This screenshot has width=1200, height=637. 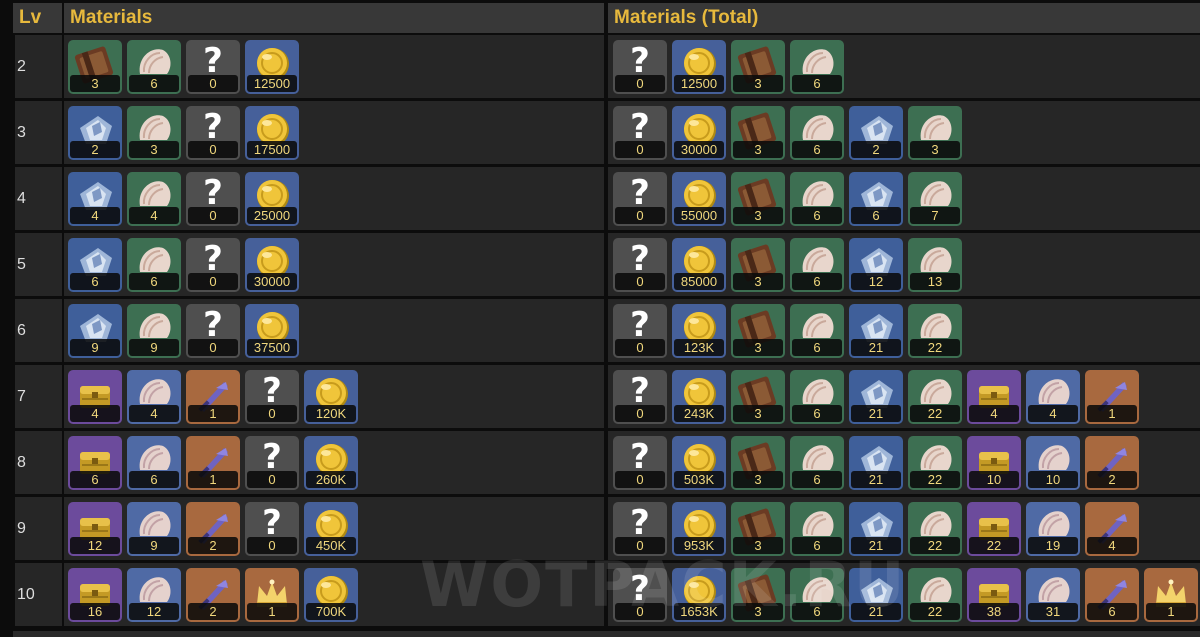 What do you see at coordinates (272, 331) in the screenshot?
I see `material-item: 37500` at bounding box center [272, 331].